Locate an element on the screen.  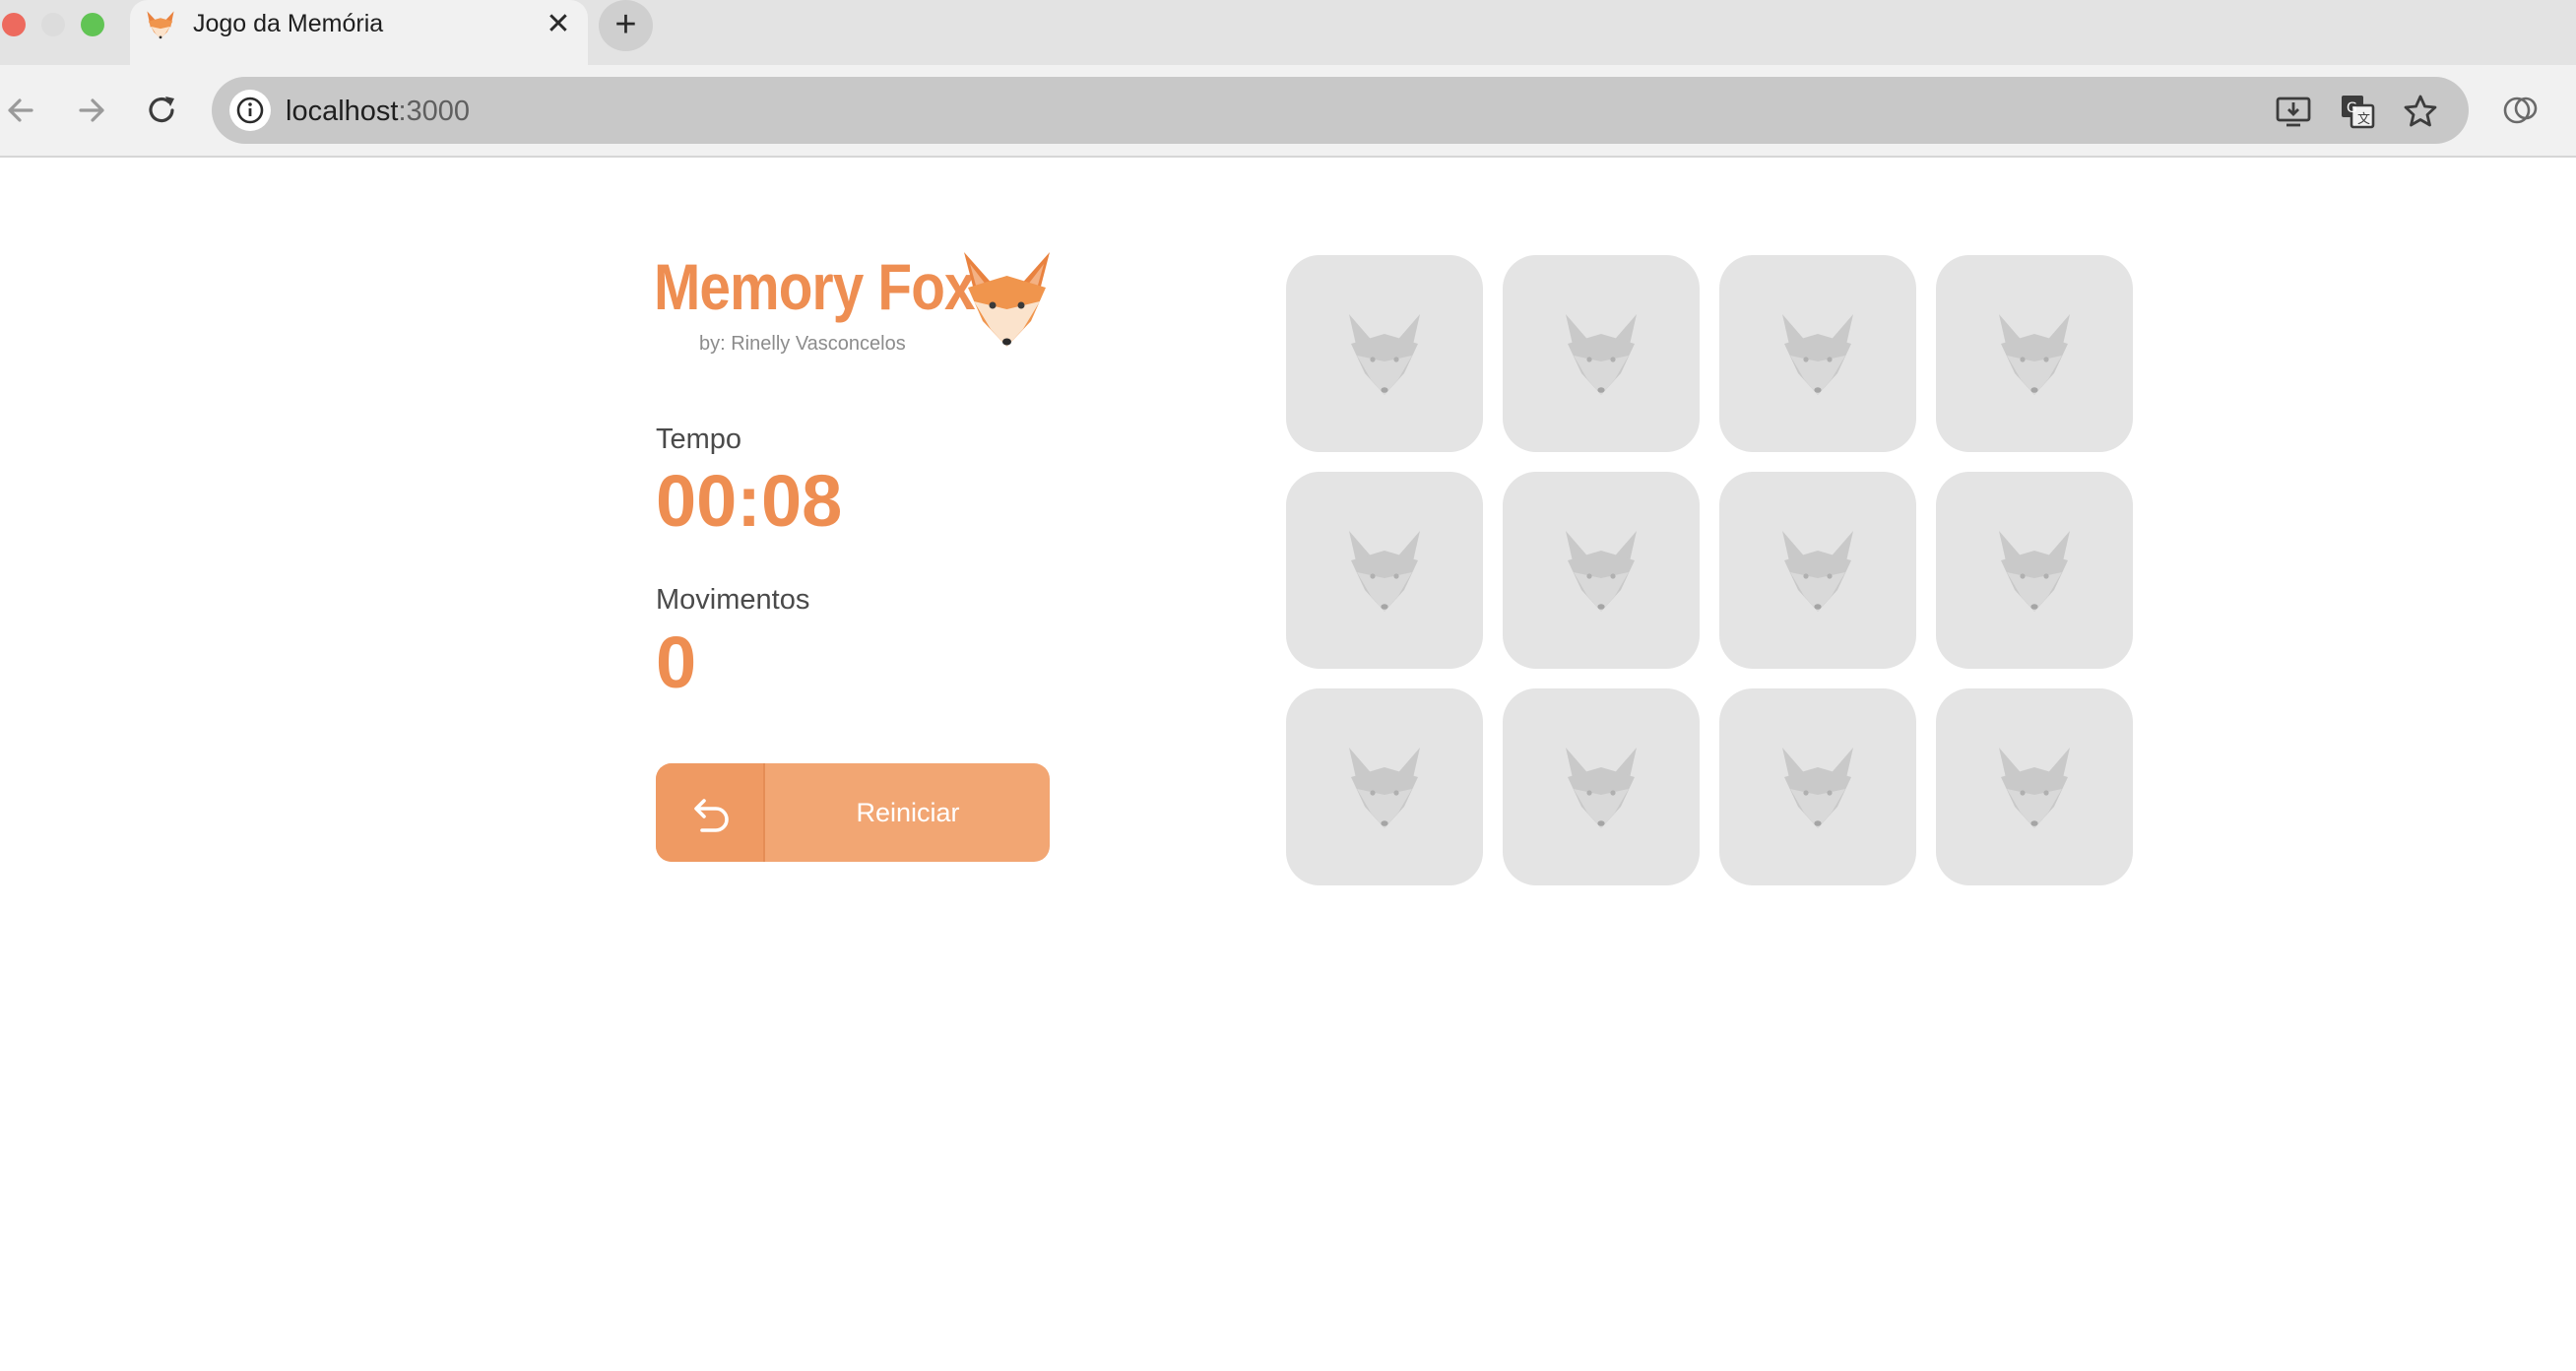
window-maximize-button is located at coordinates (92, 24).